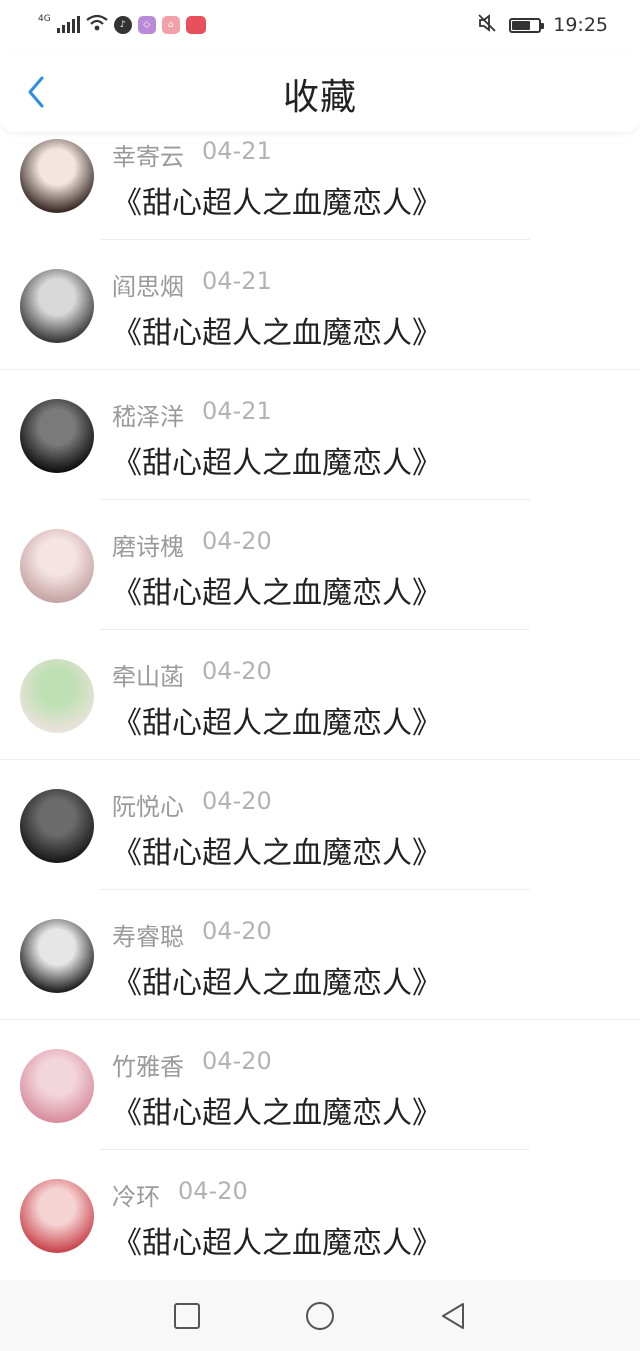  What do you see at coordinates (97, 25) in the screenshot?
I see `wifi-icon` at bounding box center [97, 25].